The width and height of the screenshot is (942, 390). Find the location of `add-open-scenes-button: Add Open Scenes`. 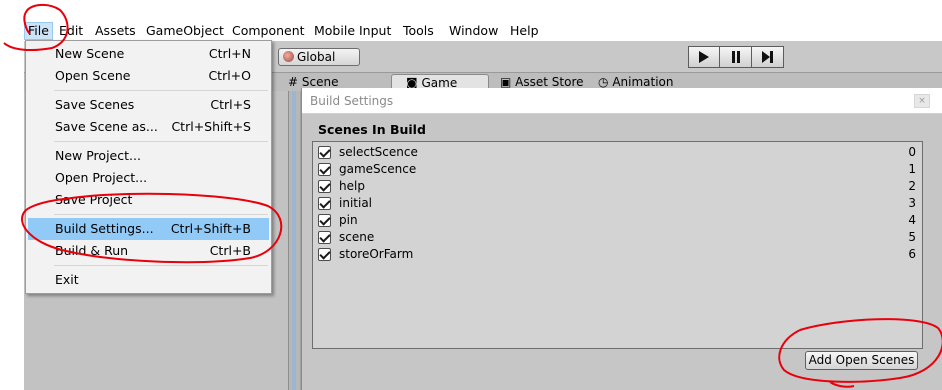

add-open-scenes-button: Add Open Scenes is located at coordinates (861, 360).